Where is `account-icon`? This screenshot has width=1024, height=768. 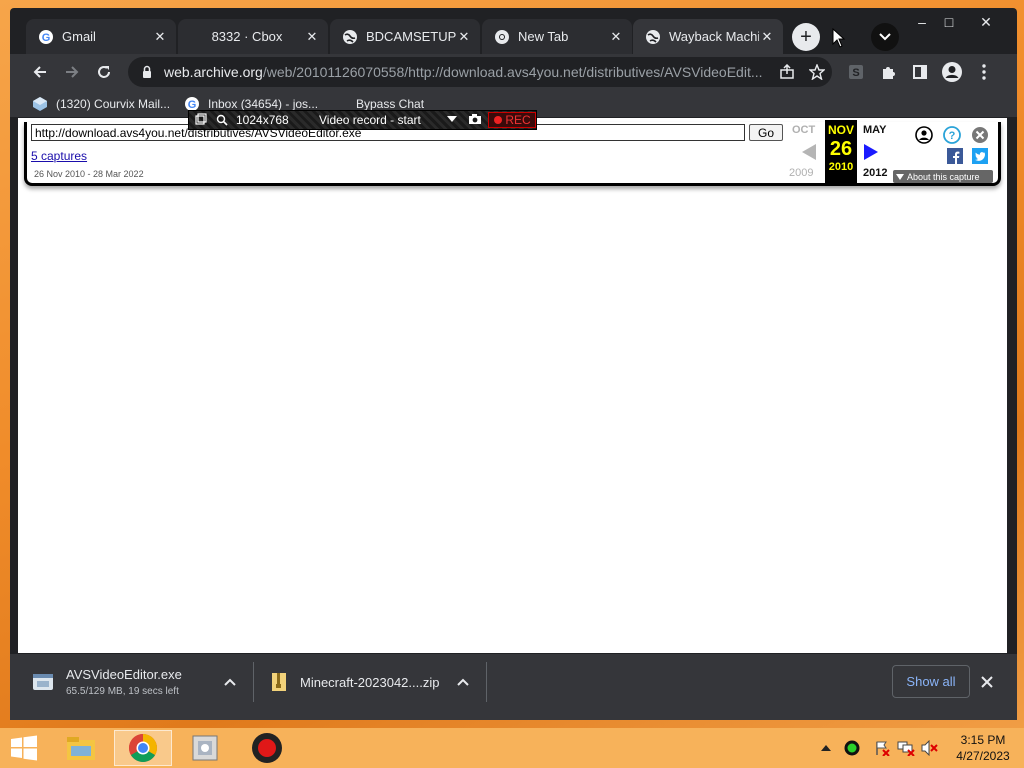
account-icon is located at coordinates (924, 135).